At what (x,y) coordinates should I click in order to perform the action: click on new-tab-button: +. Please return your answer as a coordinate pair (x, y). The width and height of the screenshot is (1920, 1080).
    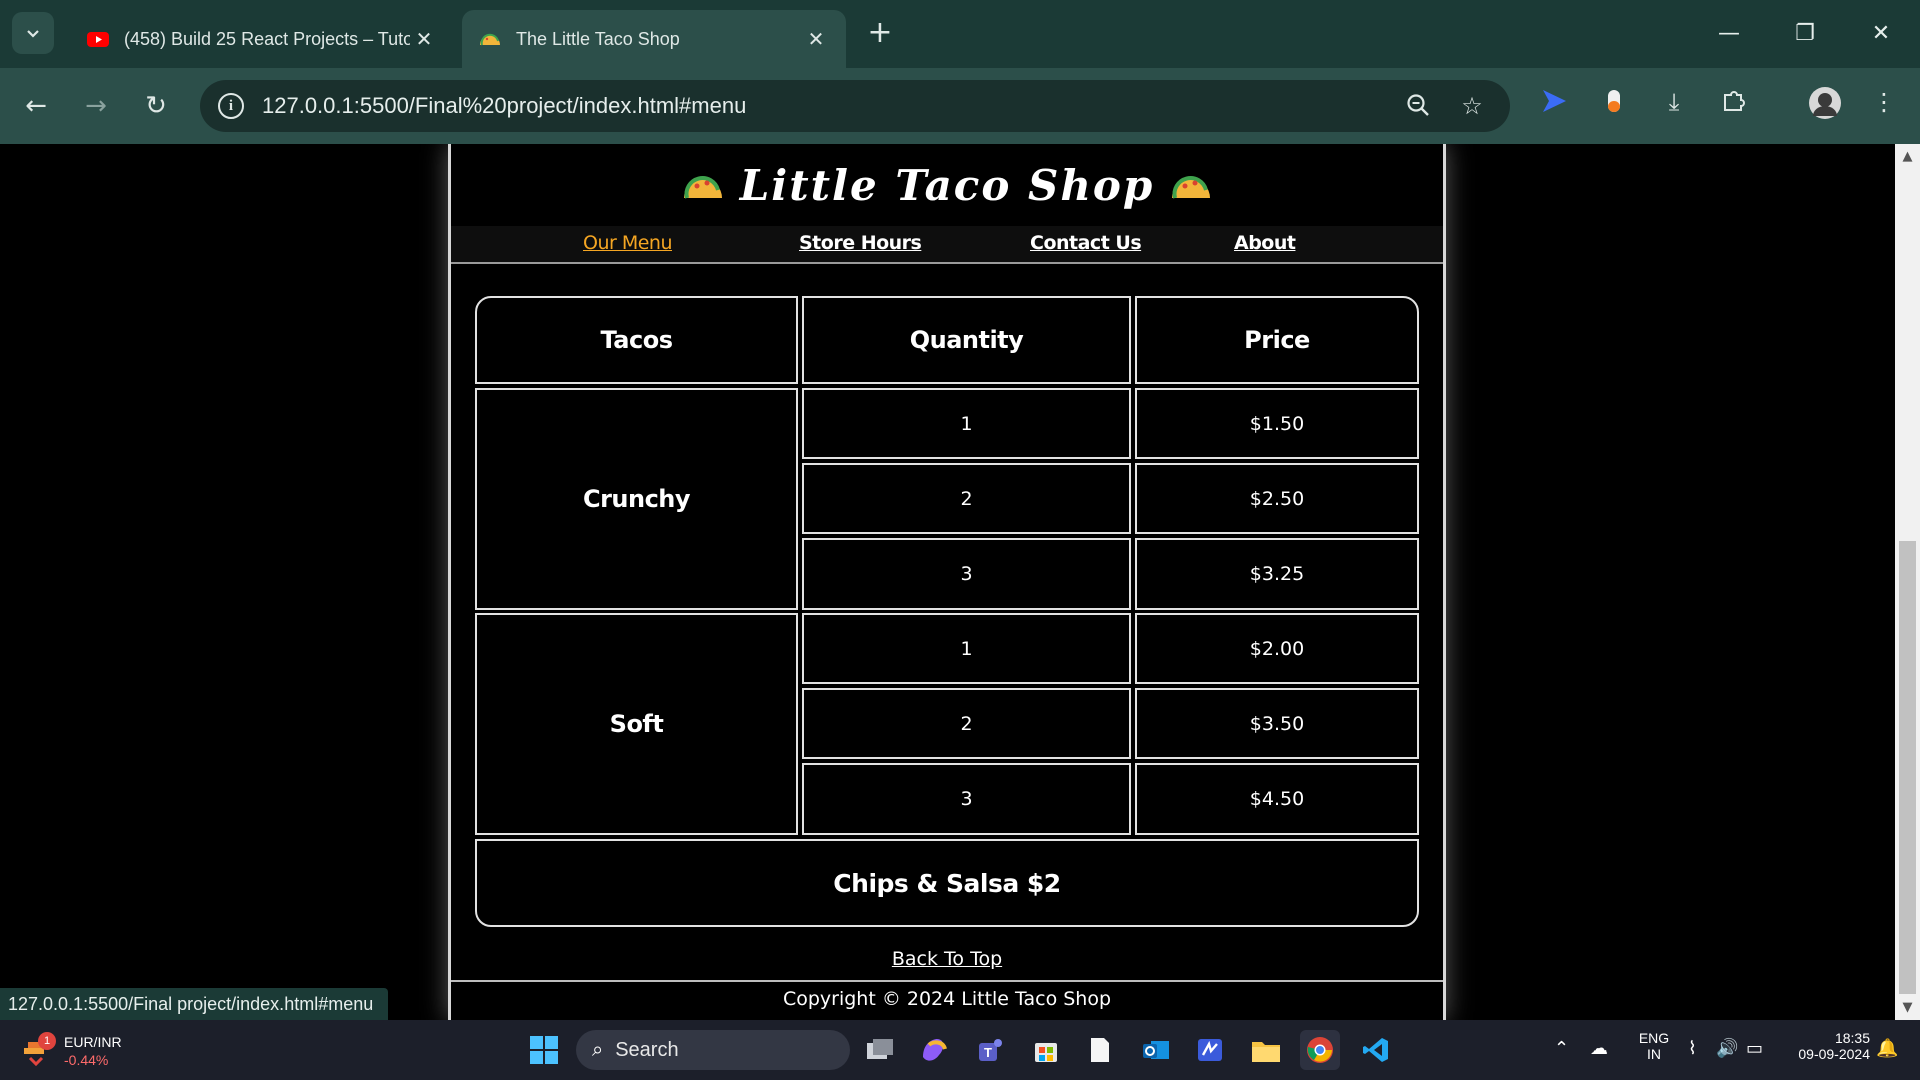
    Looking at the image, I should click on (880, 33).